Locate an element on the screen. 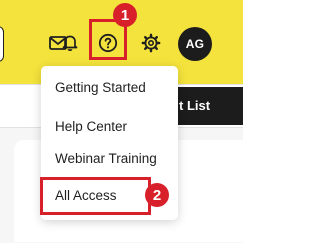 This screenshot has width=320, height=243. bell-icon is located at coordinates (70, 43).